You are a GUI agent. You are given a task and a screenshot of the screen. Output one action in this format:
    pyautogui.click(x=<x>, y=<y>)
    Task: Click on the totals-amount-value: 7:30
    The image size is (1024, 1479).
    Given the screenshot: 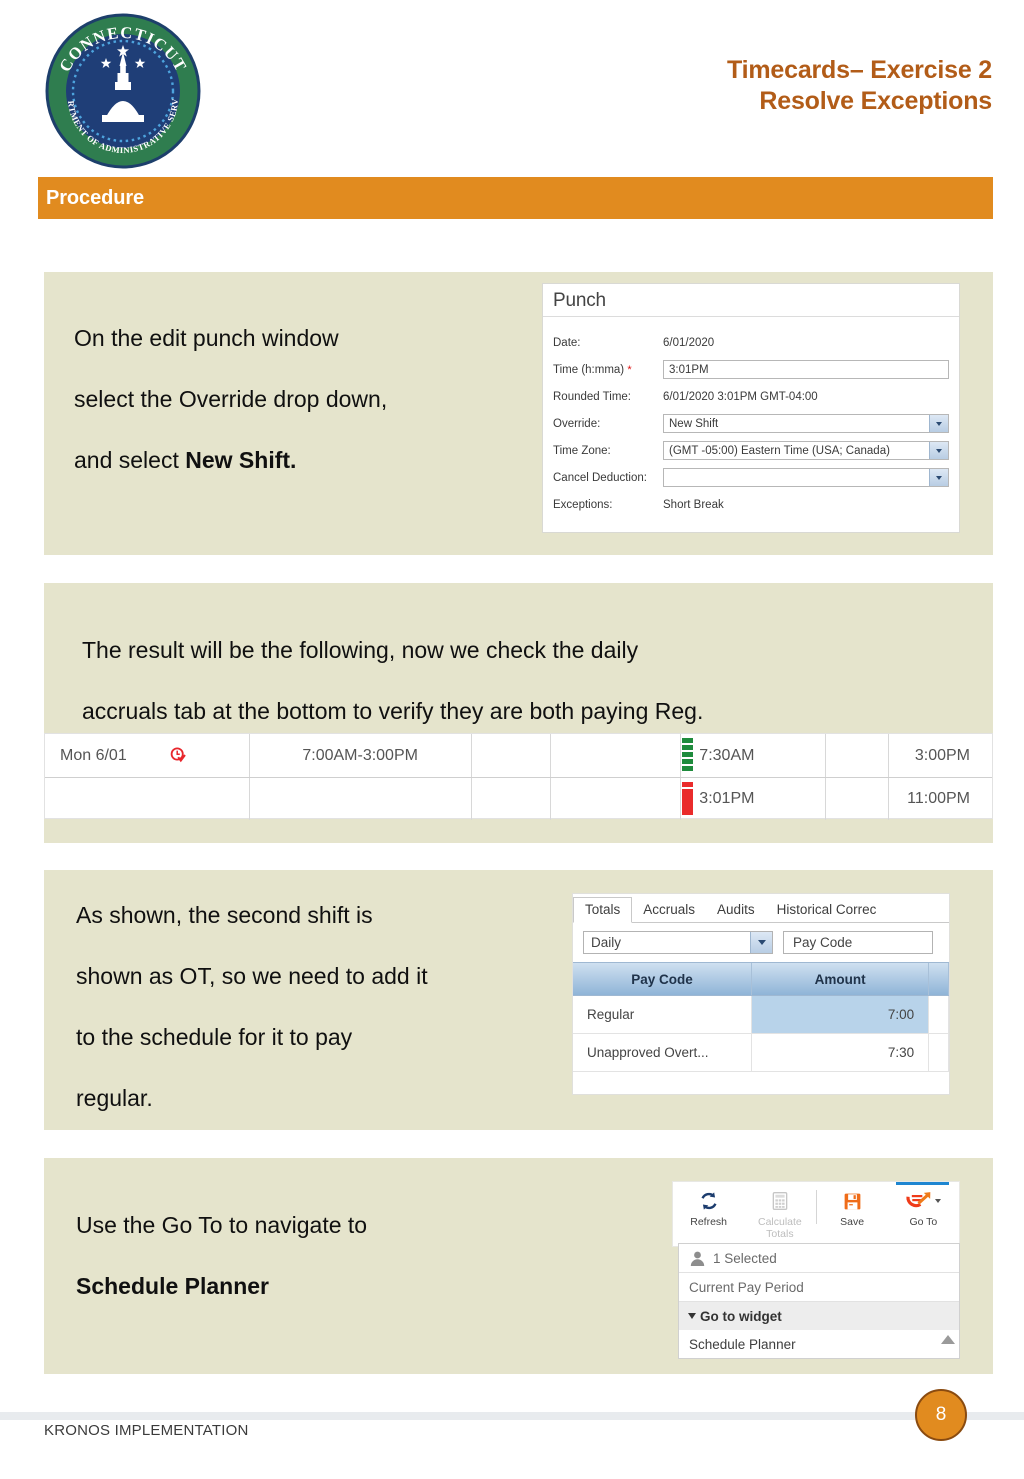 What is the action you would take?
    pyautogui.click(x=841, y=1052)
    